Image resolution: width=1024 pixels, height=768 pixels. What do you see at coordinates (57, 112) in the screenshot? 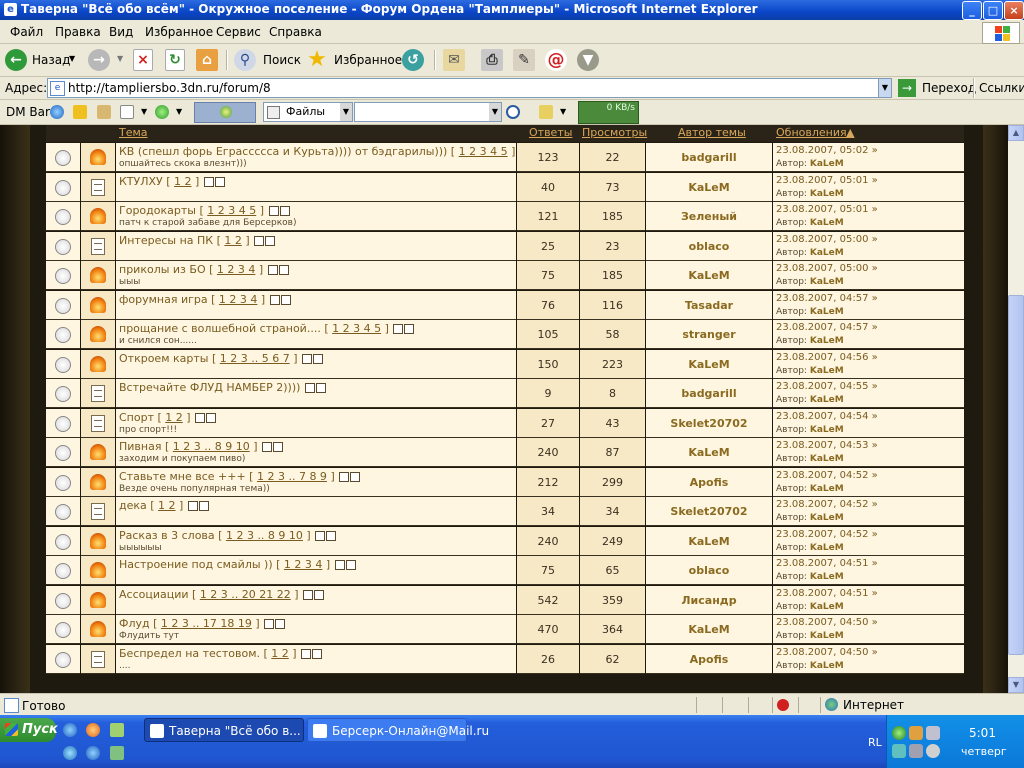
I see `globe-icon` at bounding box center [57, 112].